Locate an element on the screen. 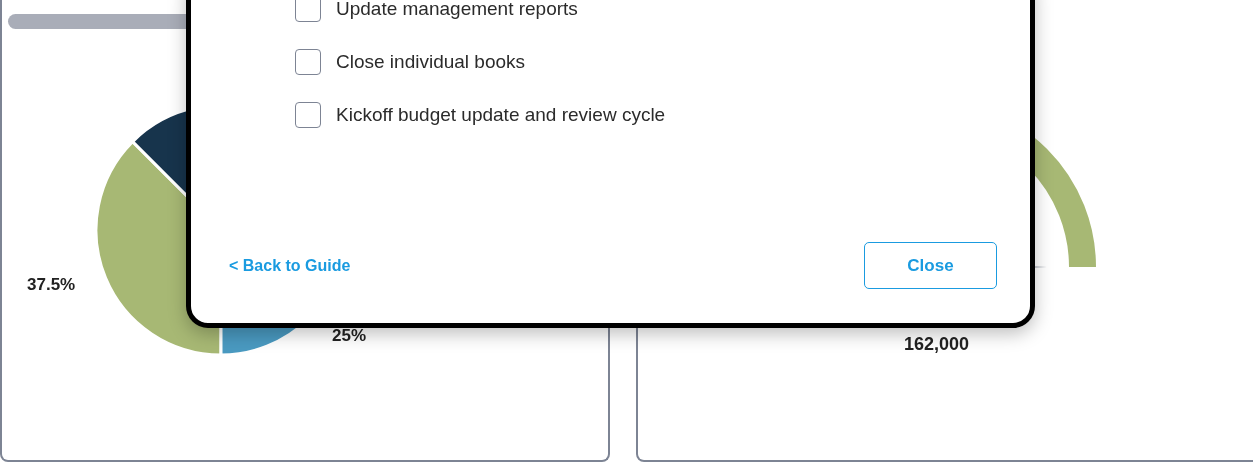 The image size is (1253, 464). task-label: Update management reports is located at coordinates (457, 10).